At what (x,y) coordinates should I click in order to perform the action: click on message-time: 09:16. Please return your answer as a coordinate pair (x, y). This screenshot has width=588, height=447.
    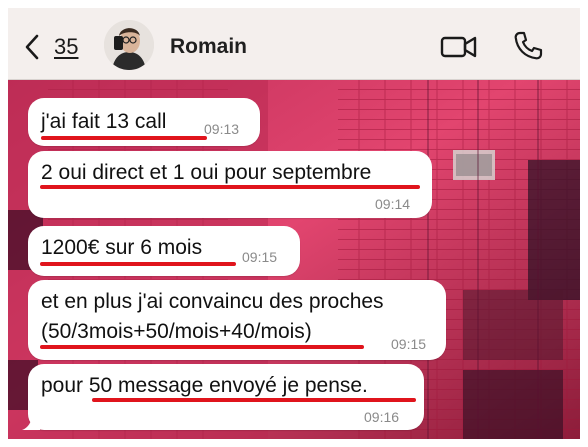
    Looking at the image, I should click on (382, 417).